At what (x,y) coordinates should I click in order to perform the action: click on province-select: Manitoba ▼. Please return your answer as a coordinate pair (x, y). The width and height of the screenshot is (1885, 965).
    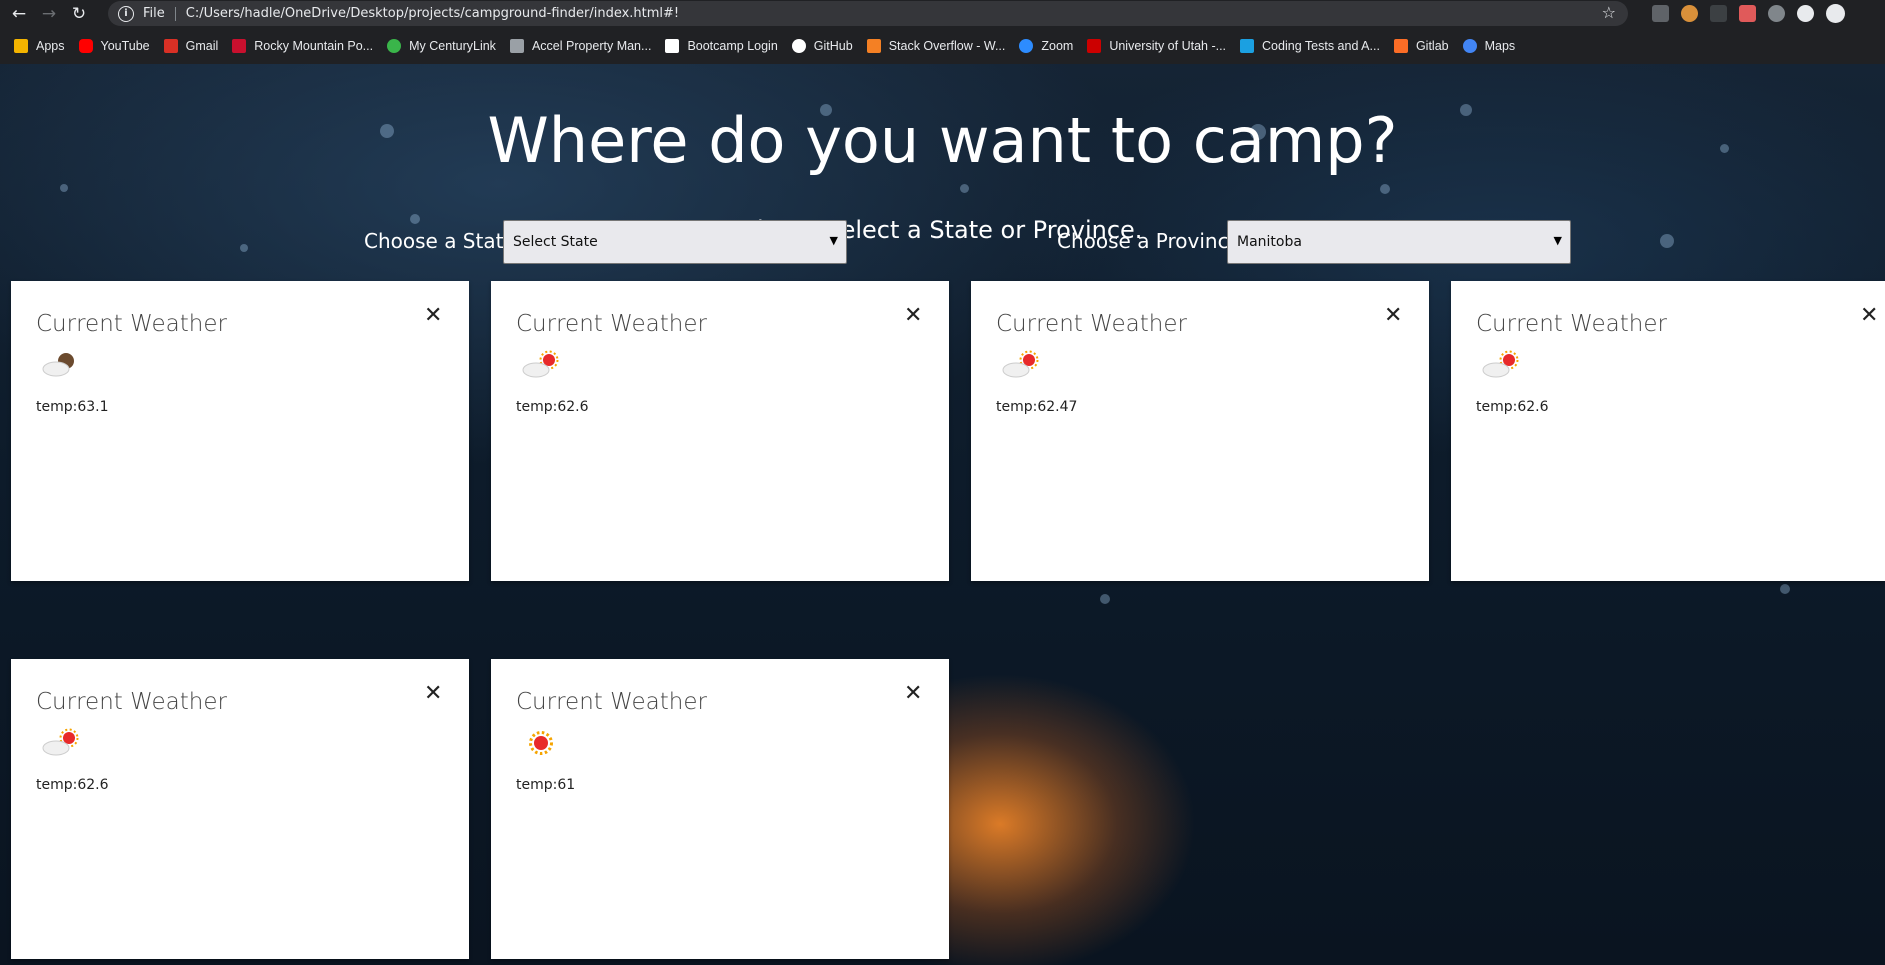
    Looking at the image, I should click on (1399, 242).